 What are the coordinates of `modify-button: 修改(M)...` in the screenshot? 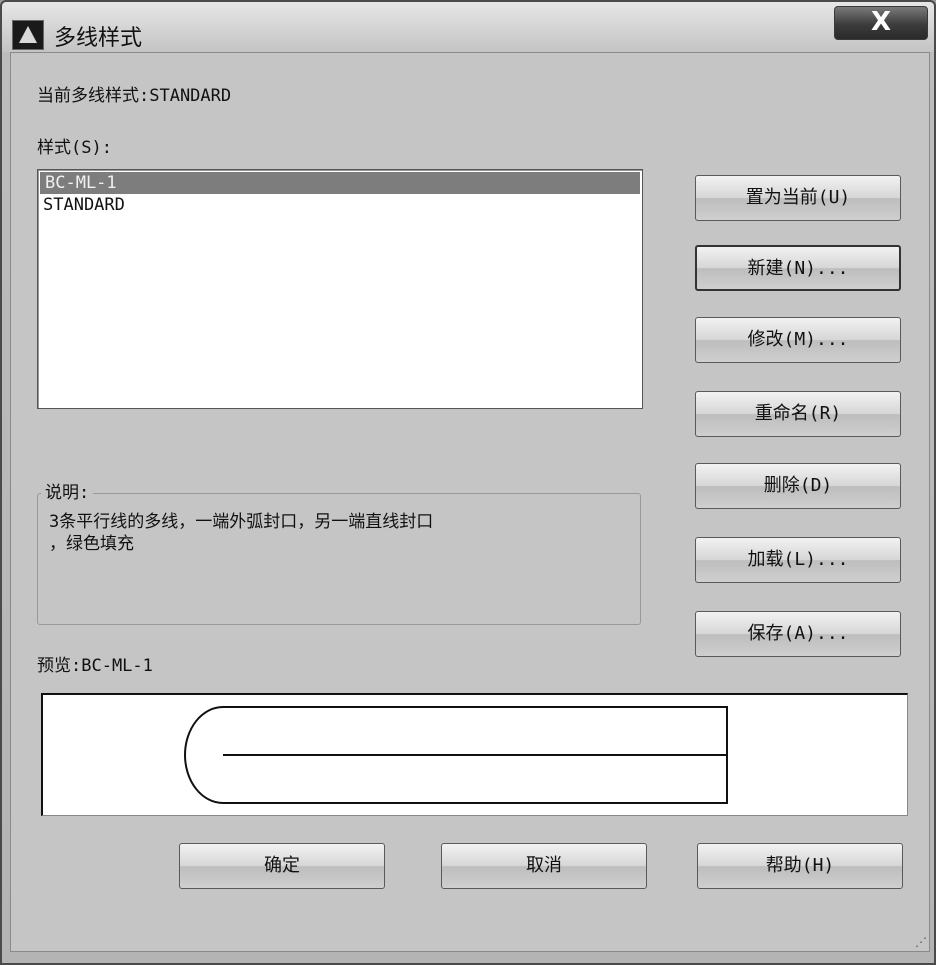 It's located at (798, 340).